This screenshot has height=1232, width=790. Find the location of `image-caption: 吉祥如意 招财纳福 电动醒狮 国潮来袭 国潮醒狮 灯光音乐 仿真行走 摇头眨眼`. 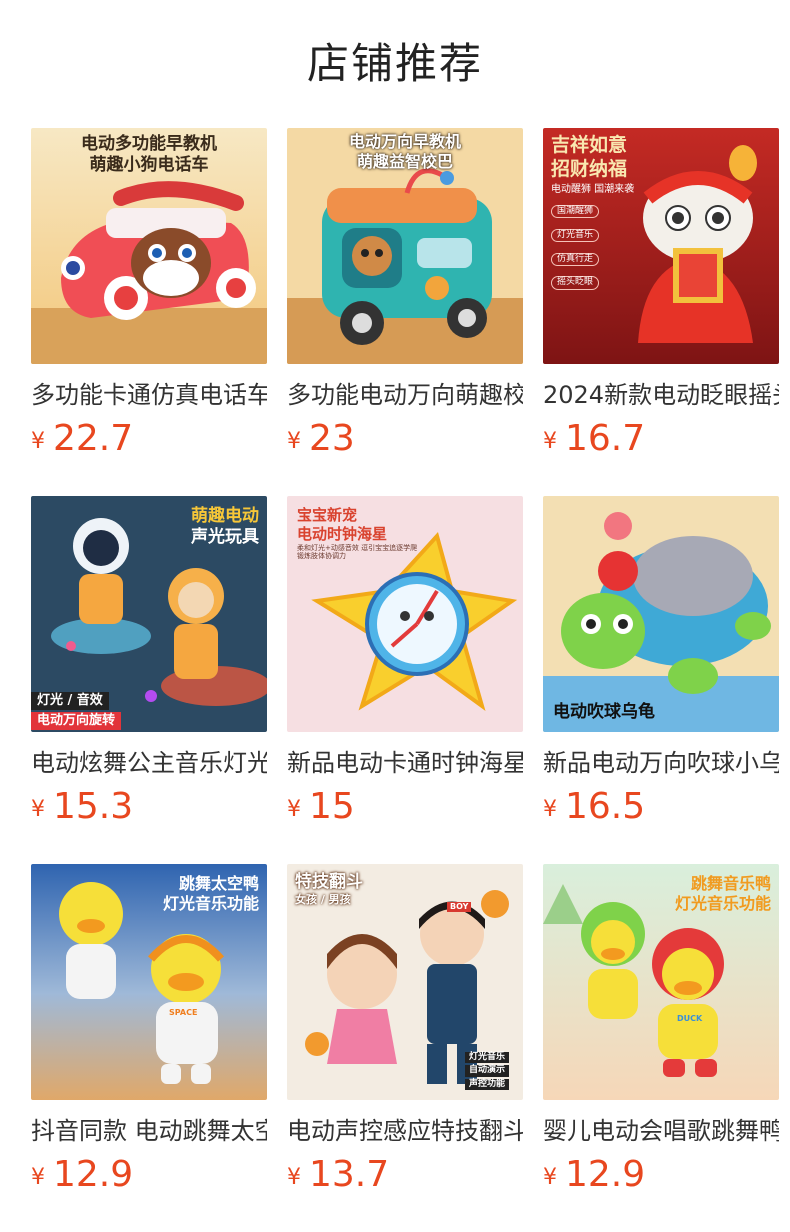

image-caption: 吉祥如意 招财纳福 电动醒狮 国潮来袭 国潮醒狮 灯光音乐 仿真行走 摇头眨眼 is located at coordinates (592, 212).